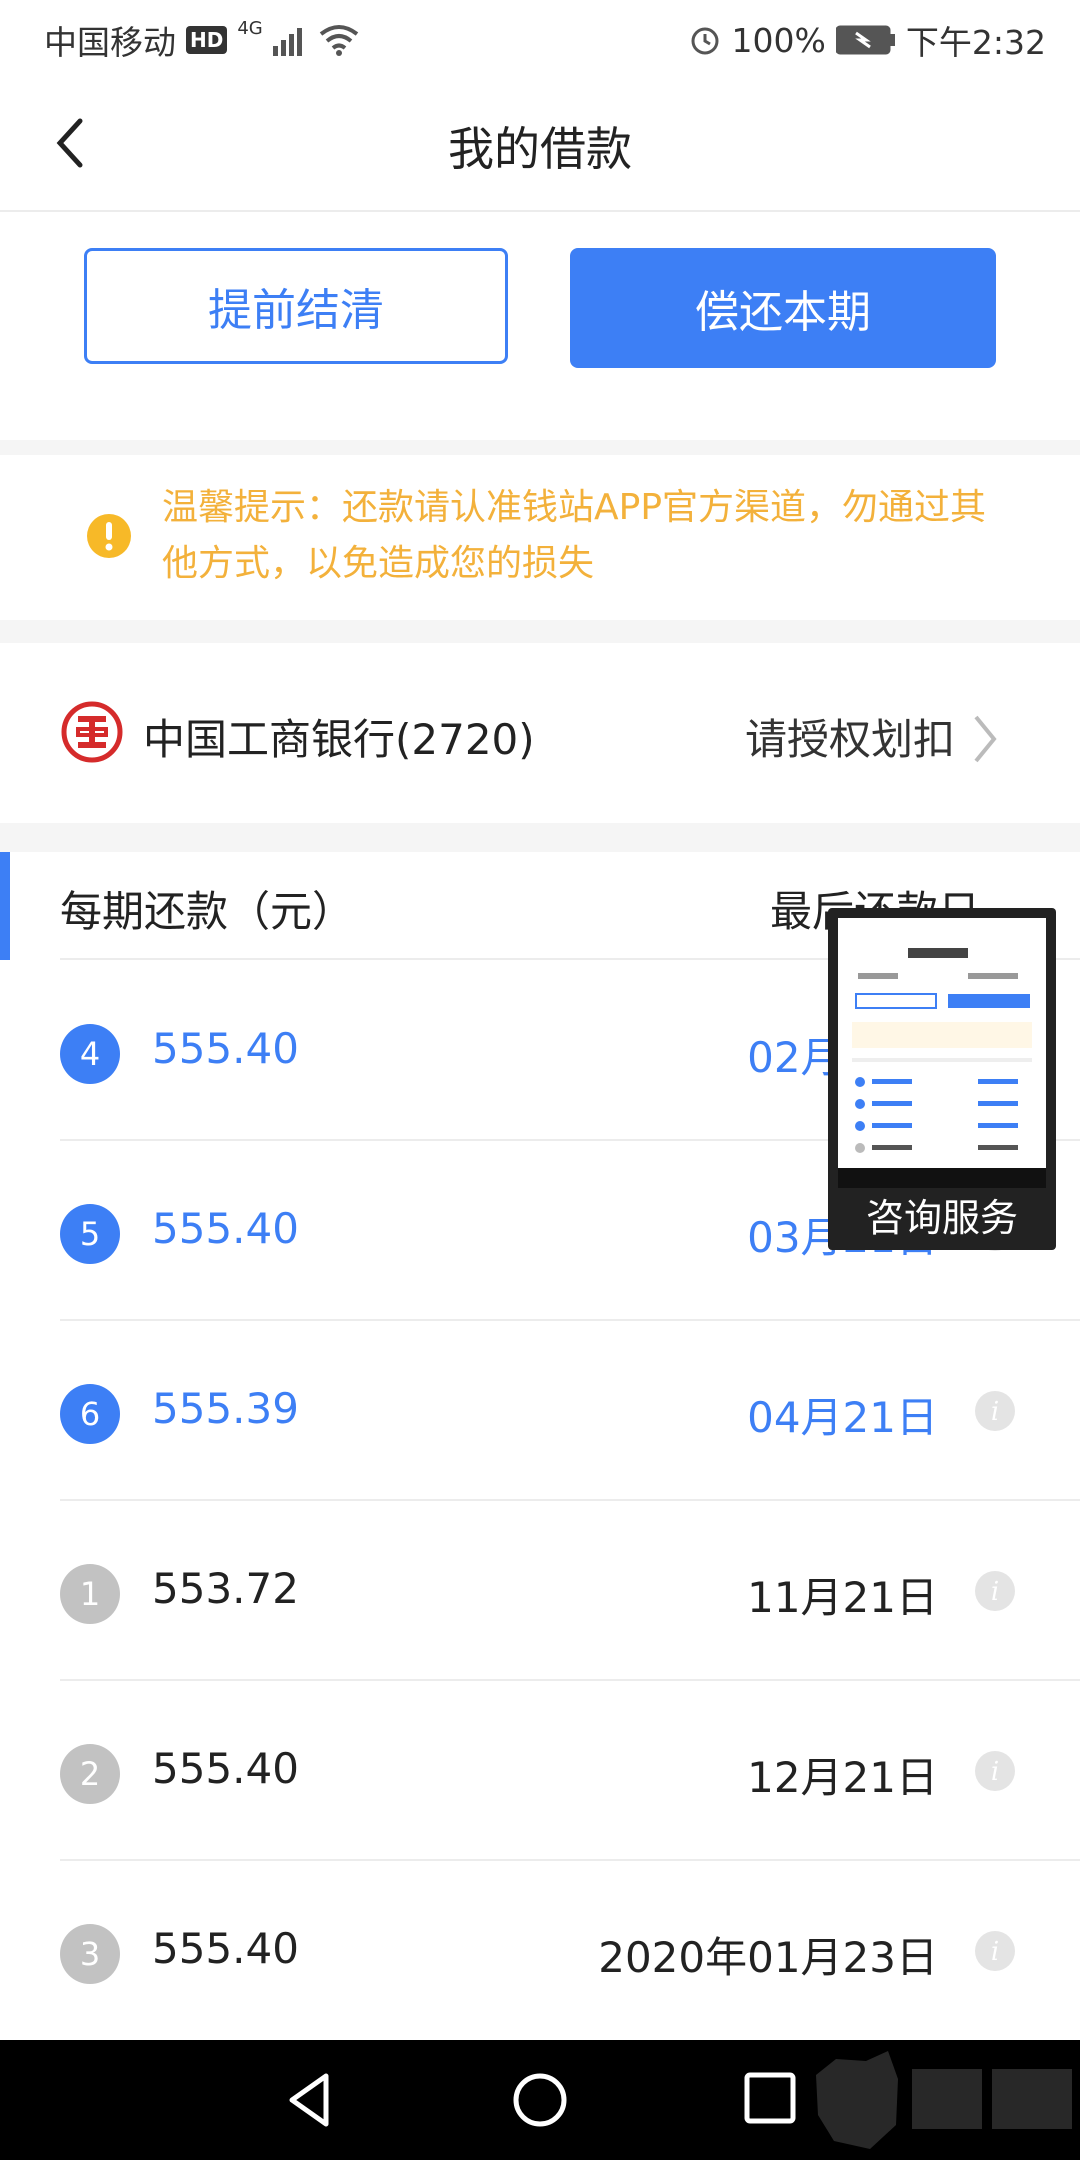 This screenshot has height=2160, width=1080. I want to click on consult-service-widget: 咨询服务, so click(942, 1079).